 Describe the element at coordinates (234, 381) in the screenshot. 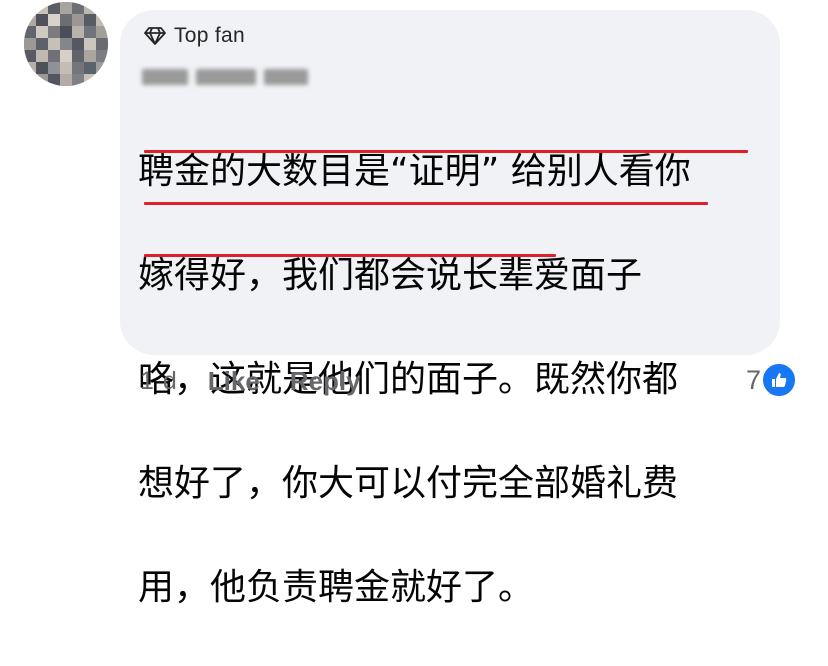

I see `like-button: Like` at that location.